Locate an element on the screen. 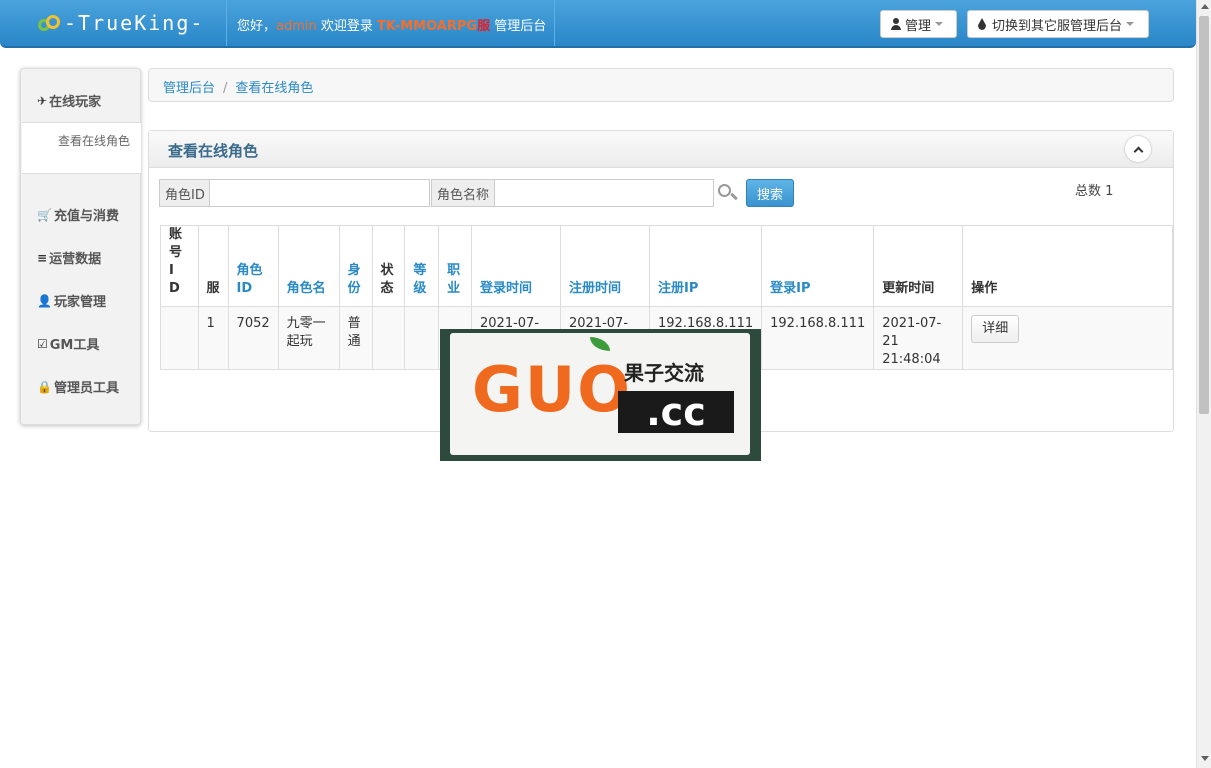  cell-identity: 普通 is located at coordinates (355, 338).